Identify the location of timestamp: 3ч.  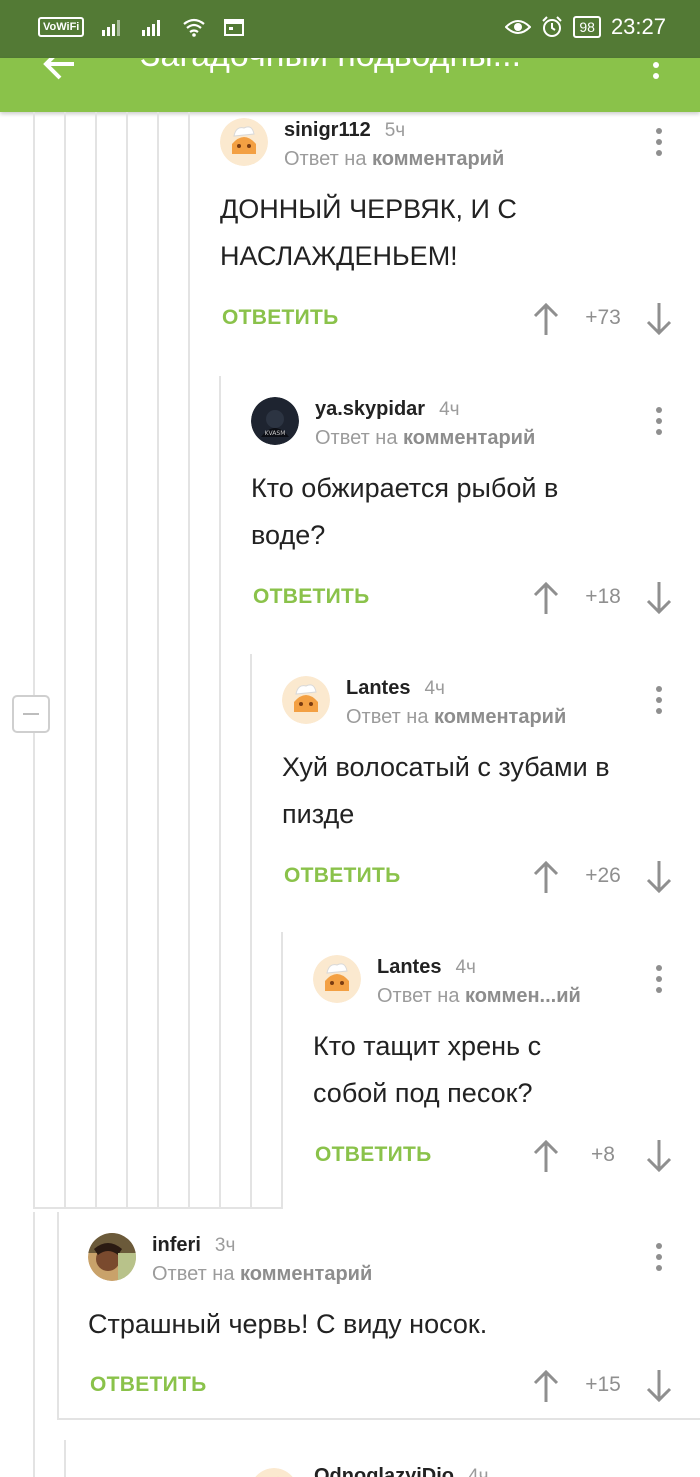
(225, 1245).